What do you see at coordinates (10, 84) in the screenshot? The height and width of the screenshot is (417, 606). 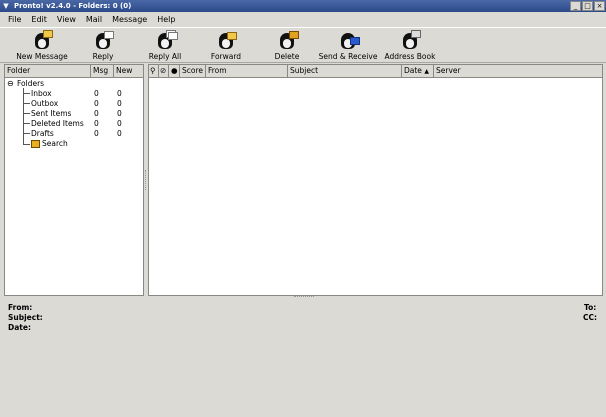 I see `expand-icon: ⊖` at bounding box center [10, 84].